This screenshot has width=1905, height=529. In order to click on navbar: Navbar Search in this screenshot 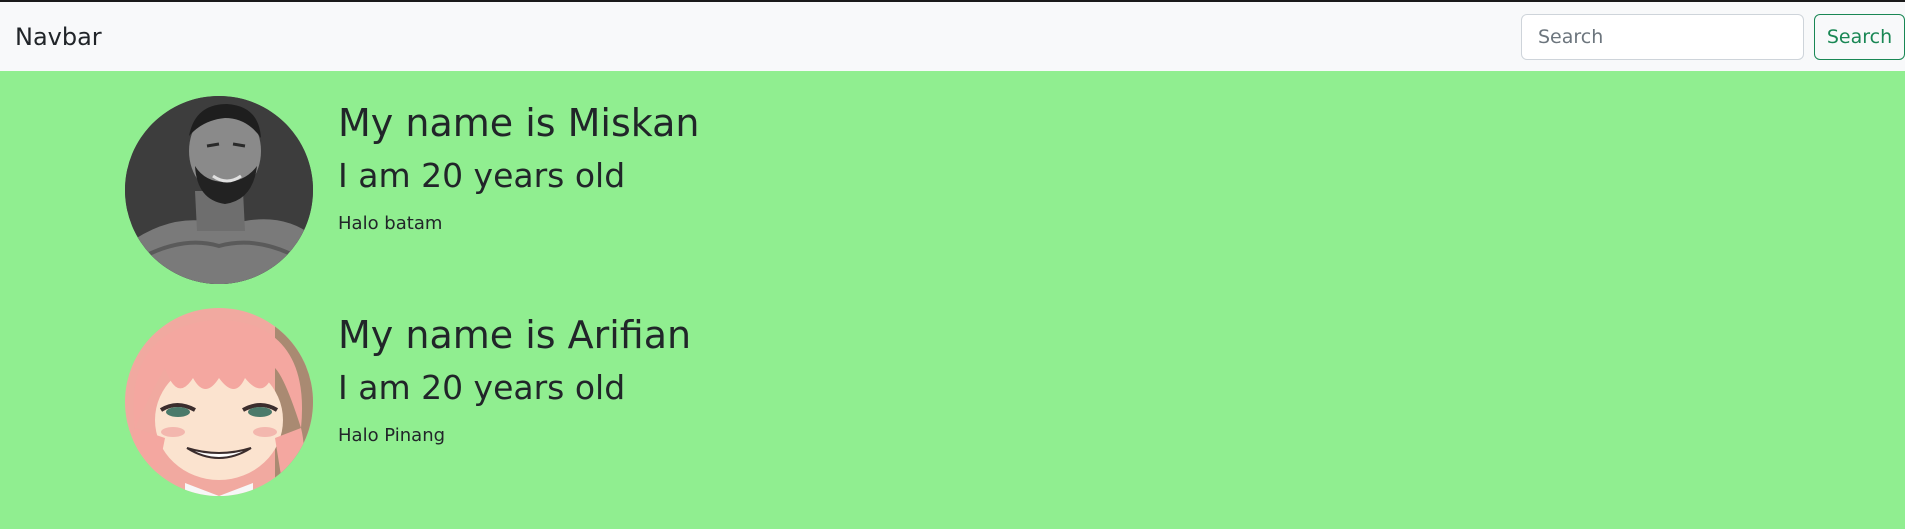, I will do `click(952, 36)`.